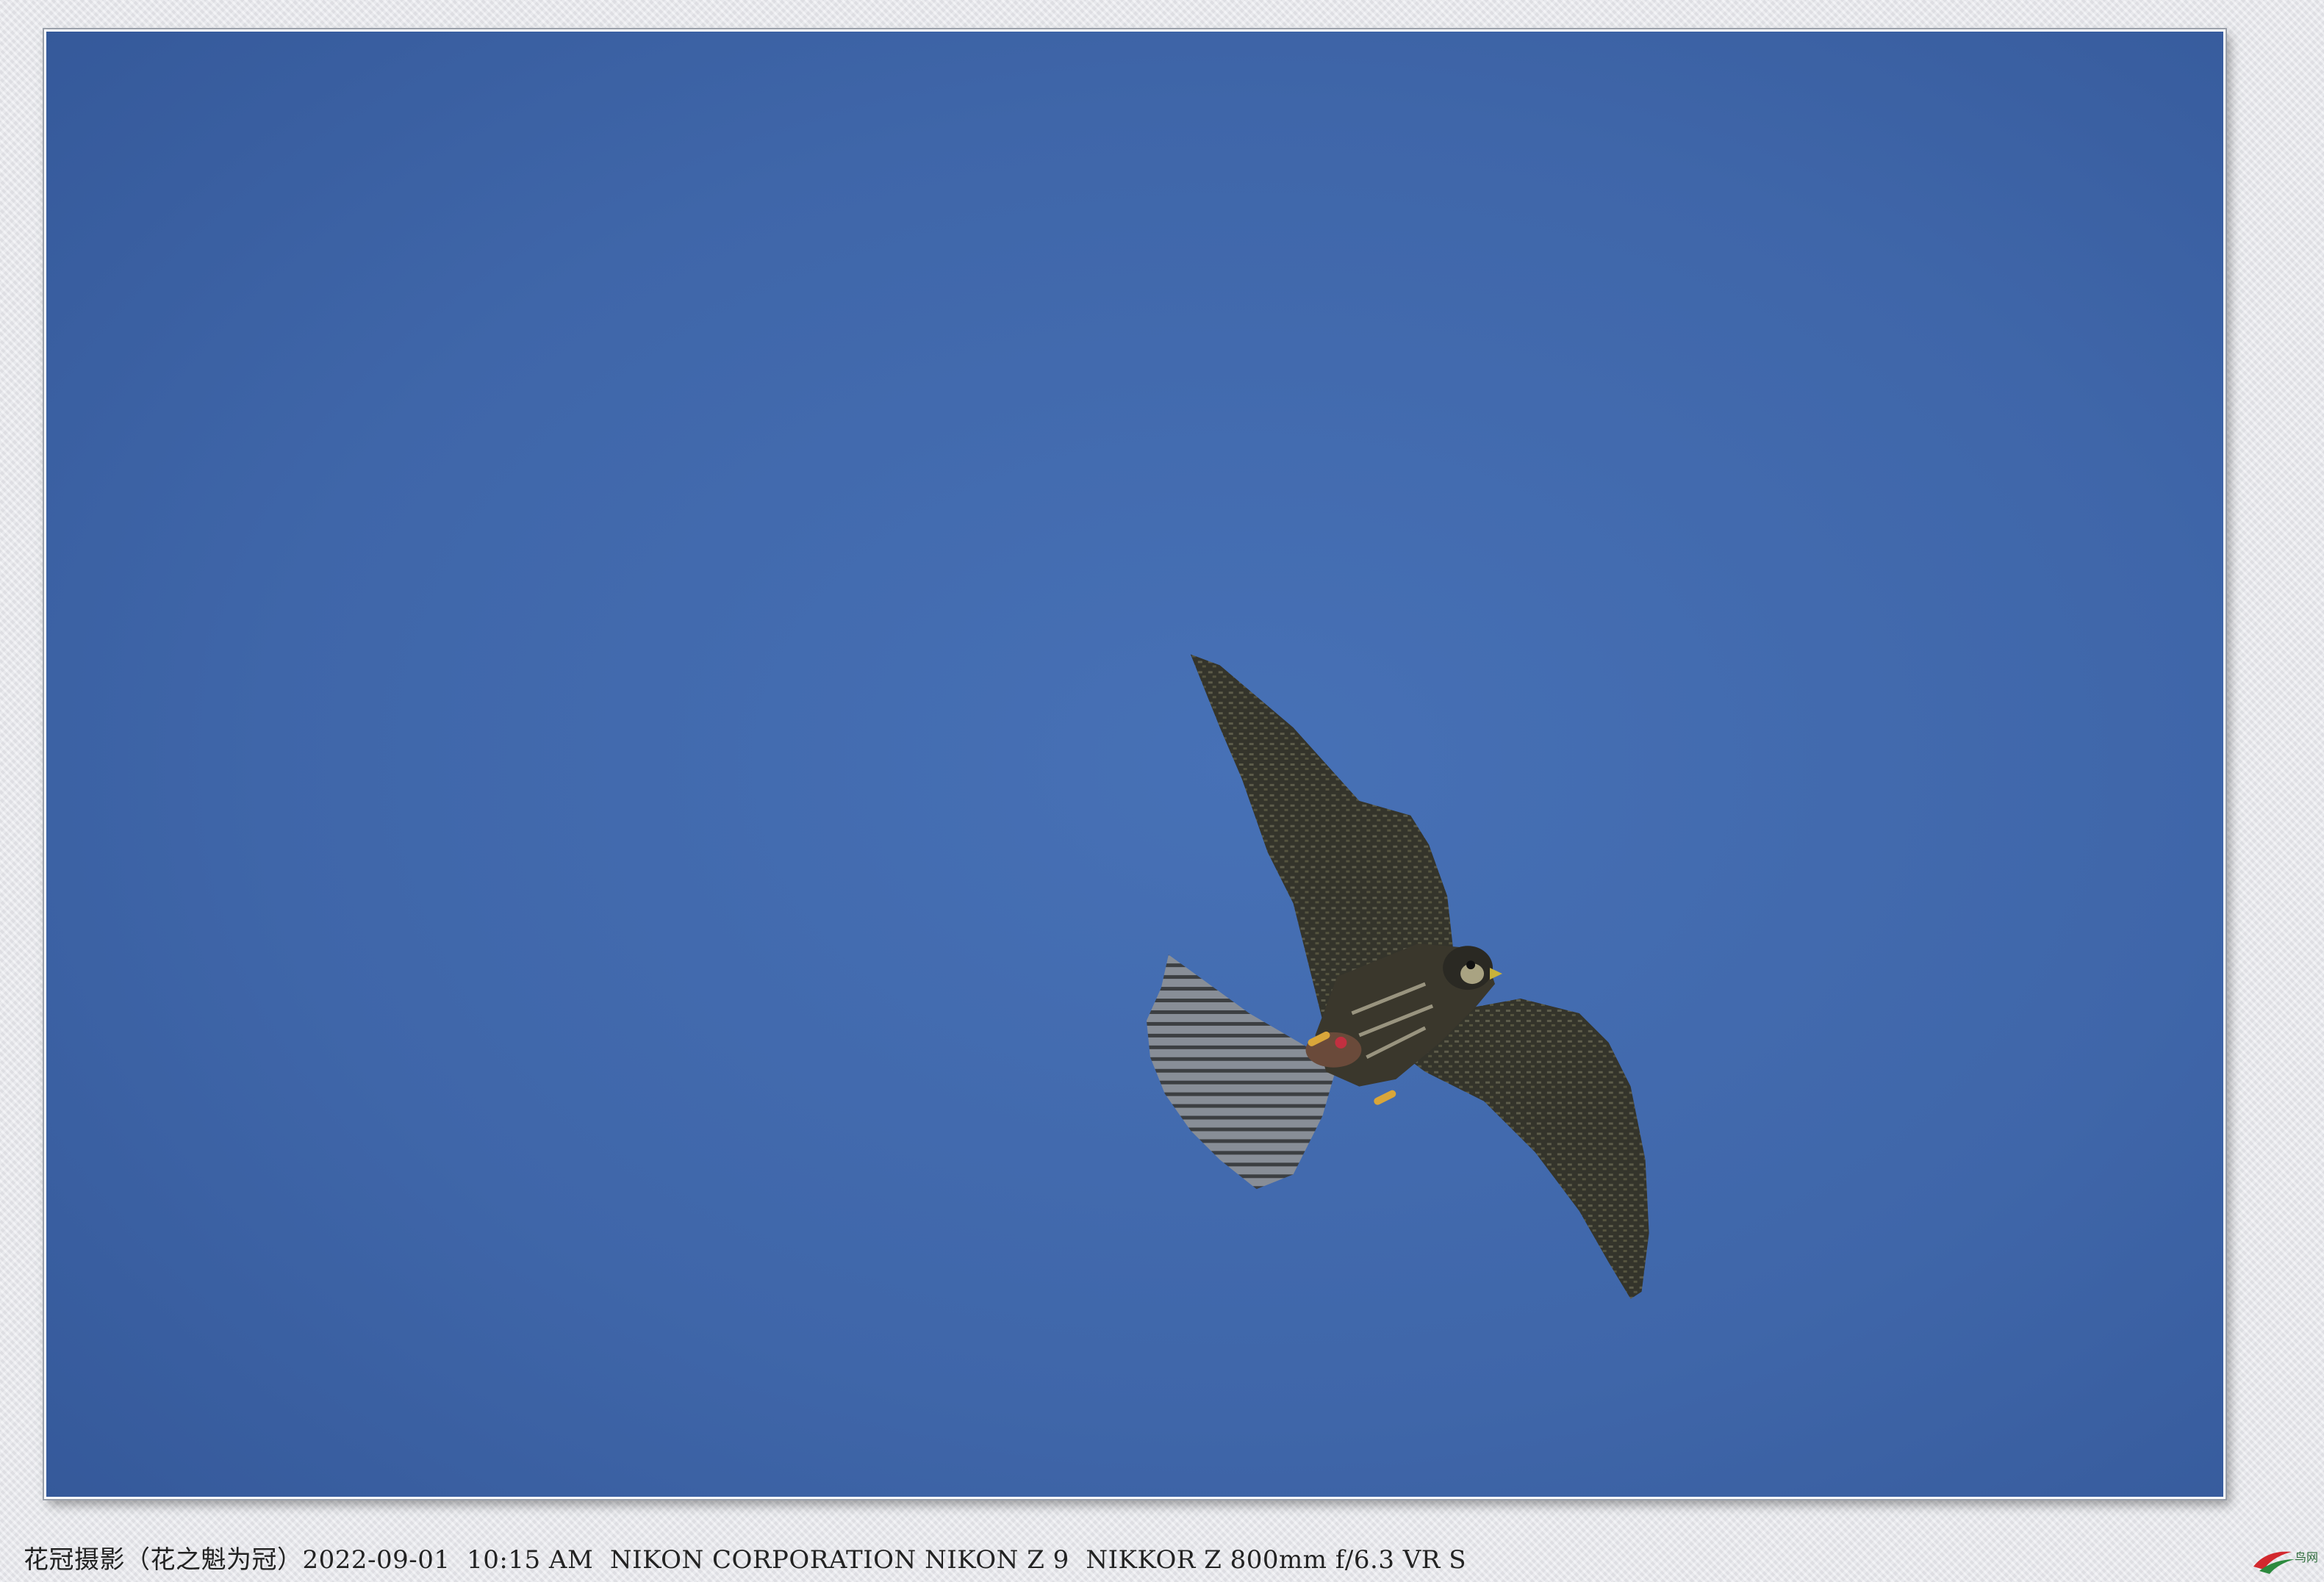  What do you see at coordinates (1471, 965) in the screenshot?
I see `falcon-eye` at bounding box center [1471, 965].